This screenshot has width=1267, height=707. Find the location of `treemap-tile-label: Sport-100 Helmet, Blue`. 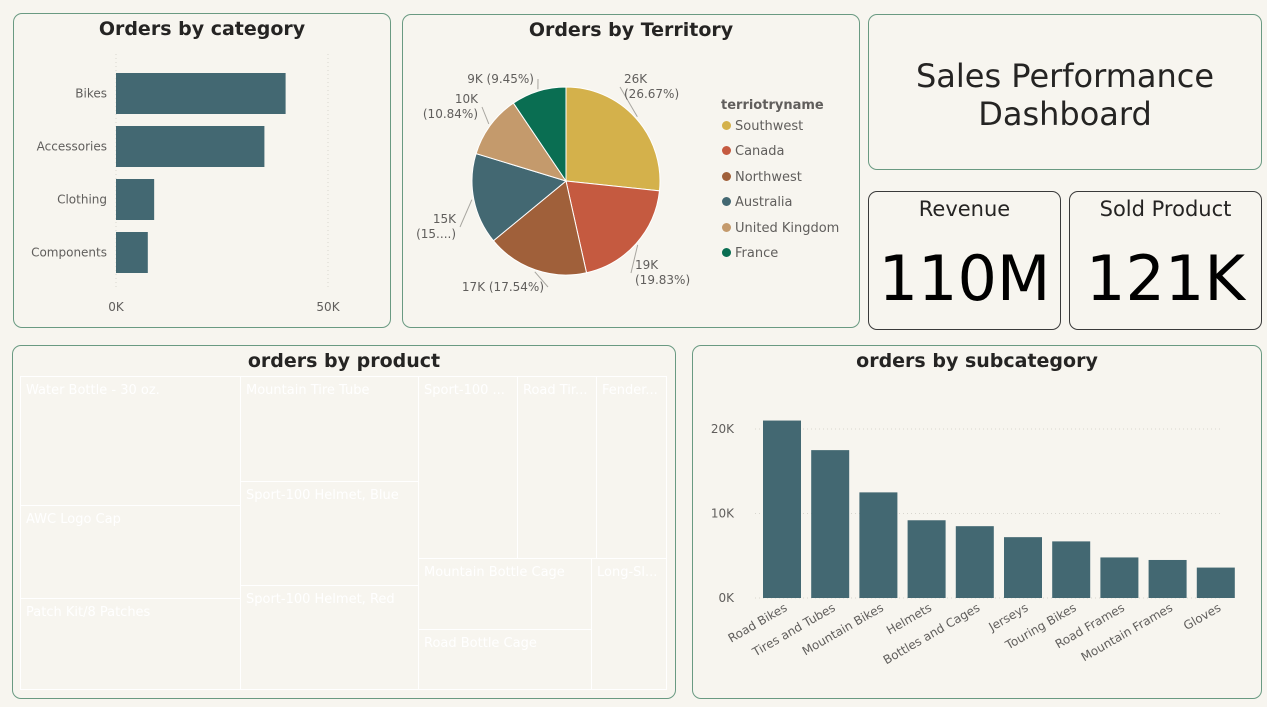

treemap-tile-label: Sport-100 Helmet, Blue is located at coordinates (322, 495).